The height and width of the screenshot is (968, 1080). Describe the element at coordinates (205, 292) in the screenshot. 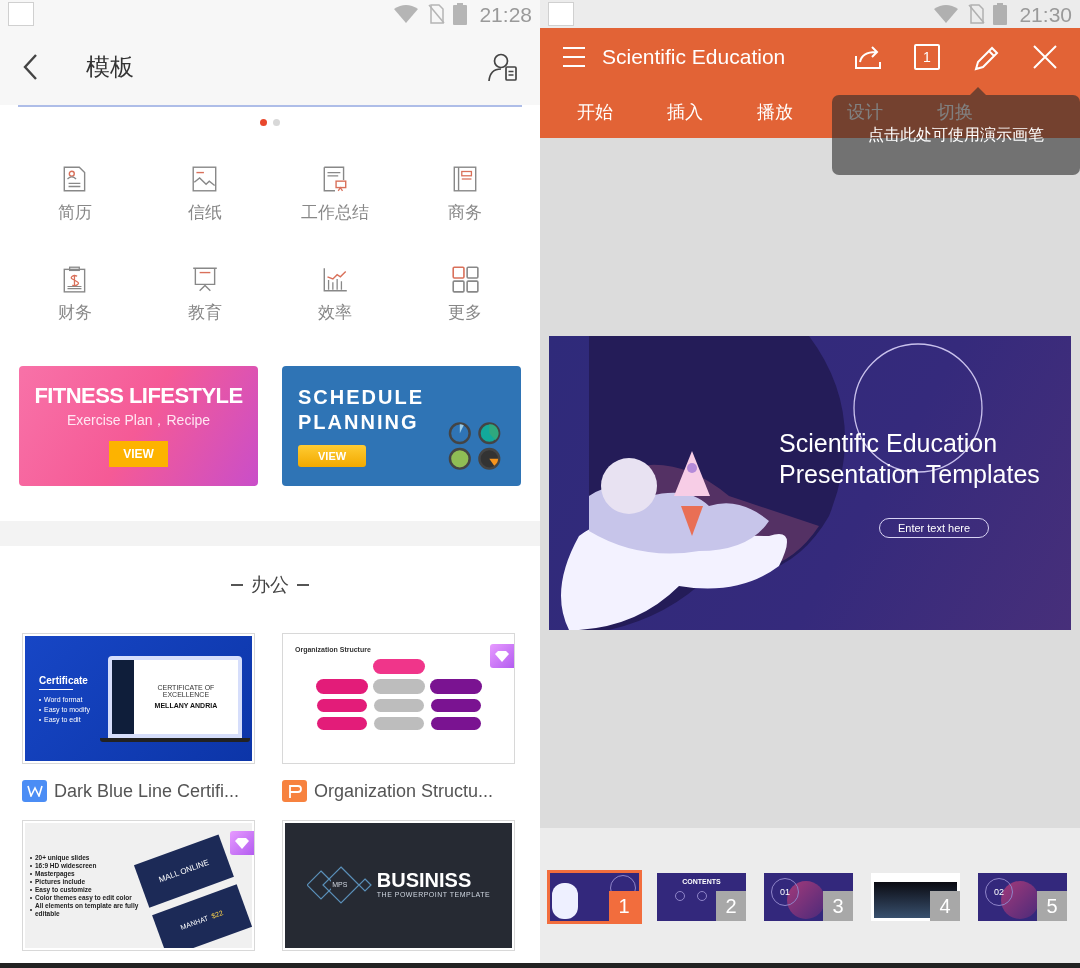

I see `category-item: 教育` at that location.